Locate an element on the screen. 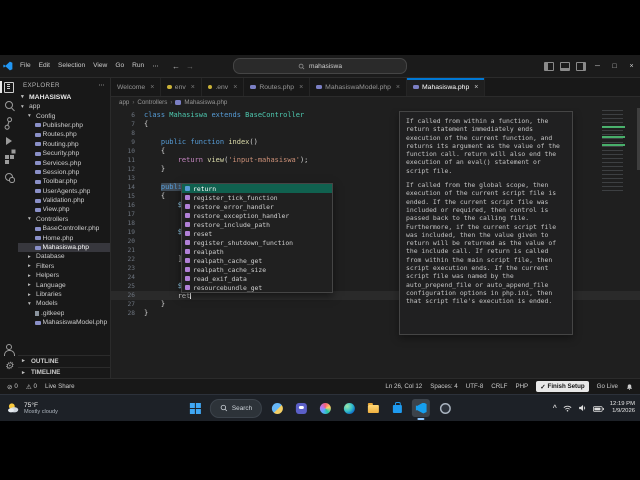  file-mahasiswamodel-php: MahasiswaModel.php is located at coordinates (64, 322).